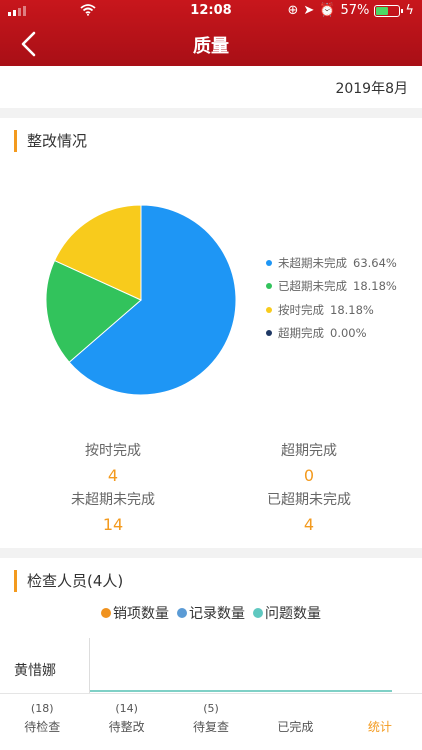 This screenshot has width=422, height=750. I want to click on legend-label: 按时完成, so click(301, 309).